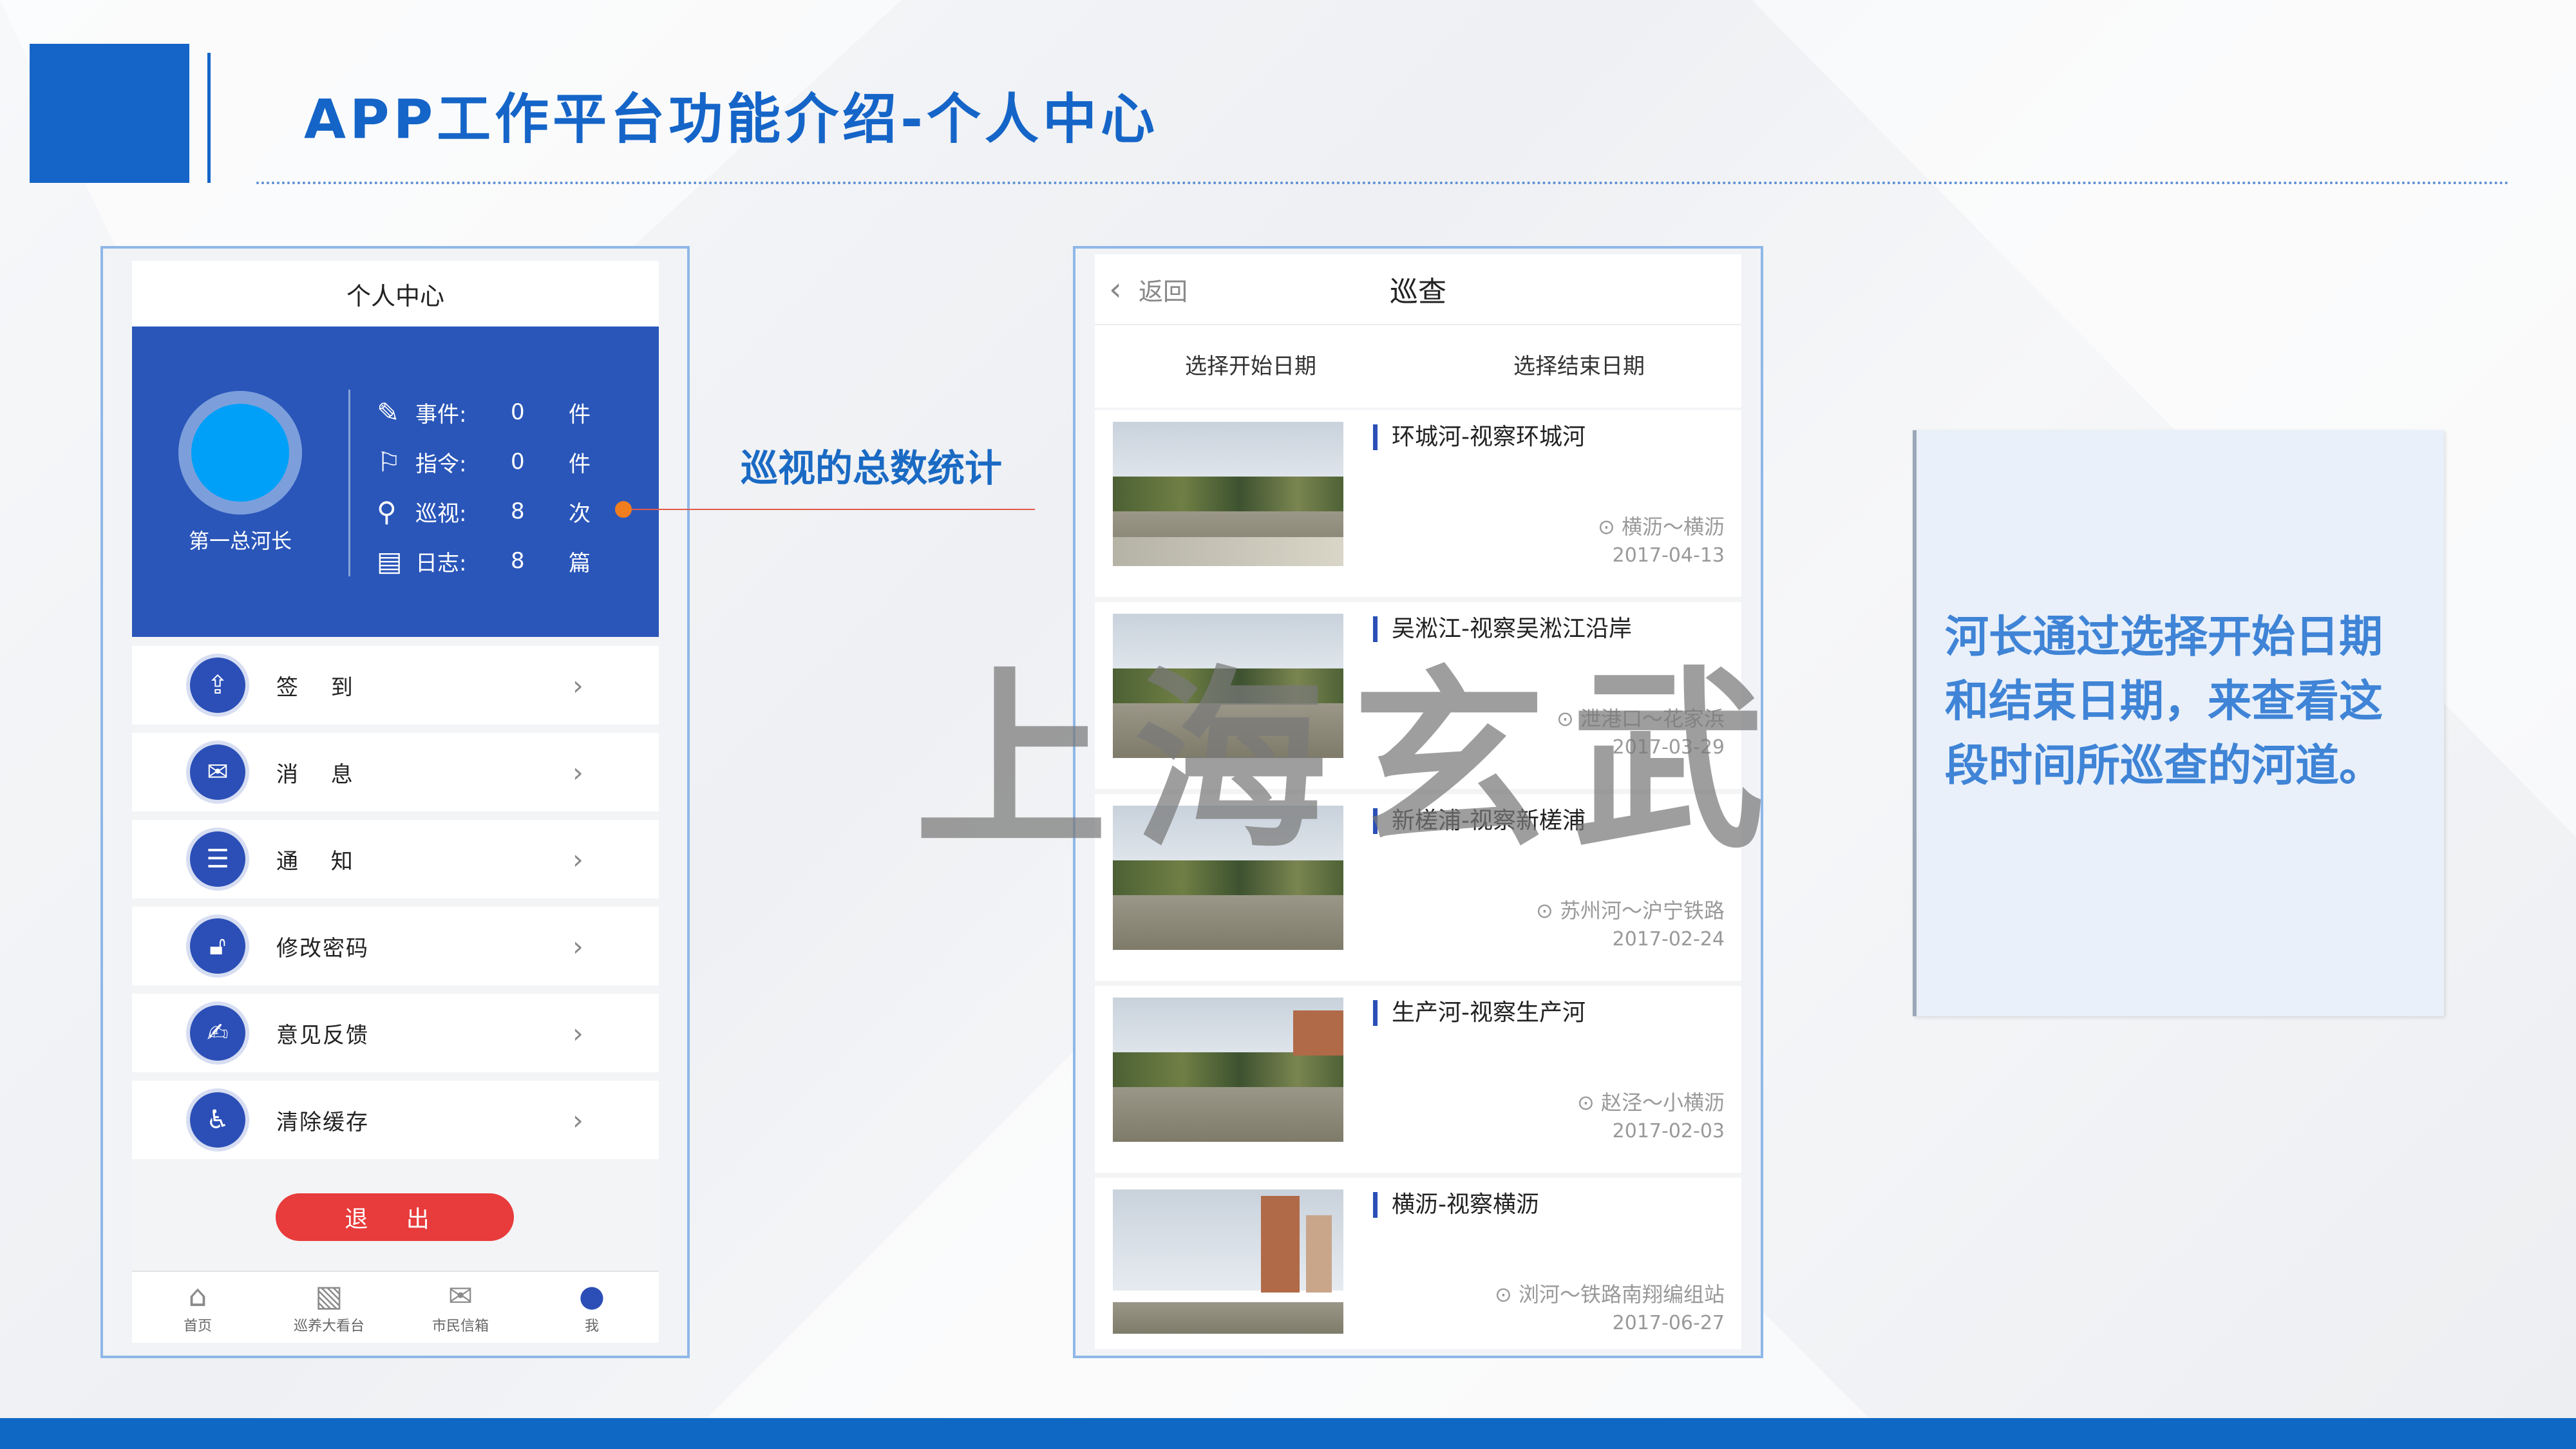 Image resolution: width=2576 pixels, height=1449 pixels. I want to click on item-location: ⊙ 浏河～铁路南翔编组站, so click(1610, 1293).